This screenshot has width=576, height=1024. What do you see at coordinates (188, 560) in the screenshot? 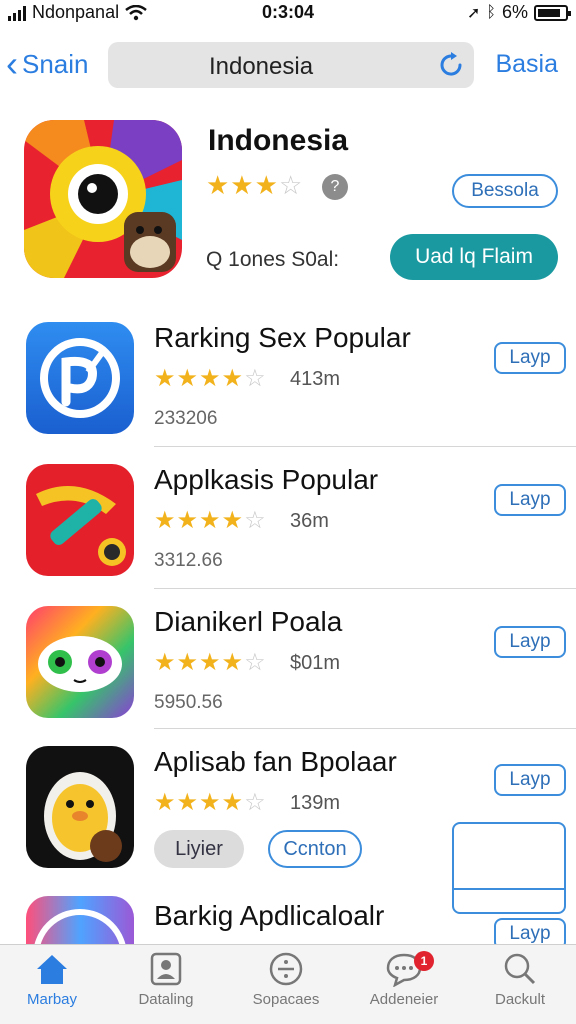
I see `app-downloads: 3312.66` at bounding box center [188, 560].